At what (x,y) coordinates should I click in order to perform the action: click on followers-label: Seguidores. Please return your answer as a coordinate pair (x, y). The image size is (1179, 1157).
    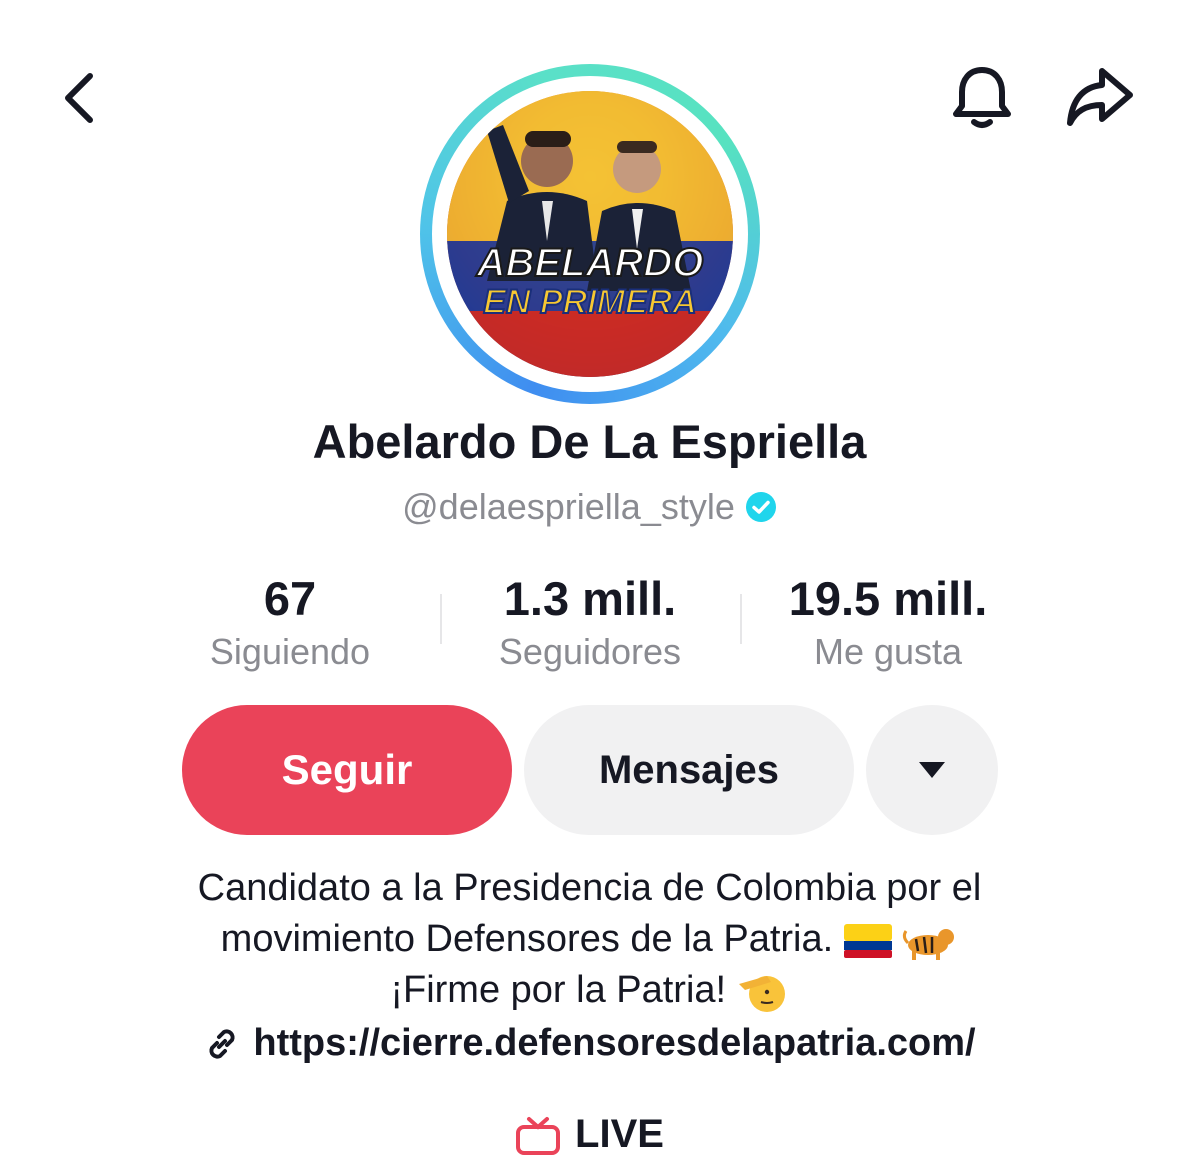
    Looking at the image, I should click on (590, 651).